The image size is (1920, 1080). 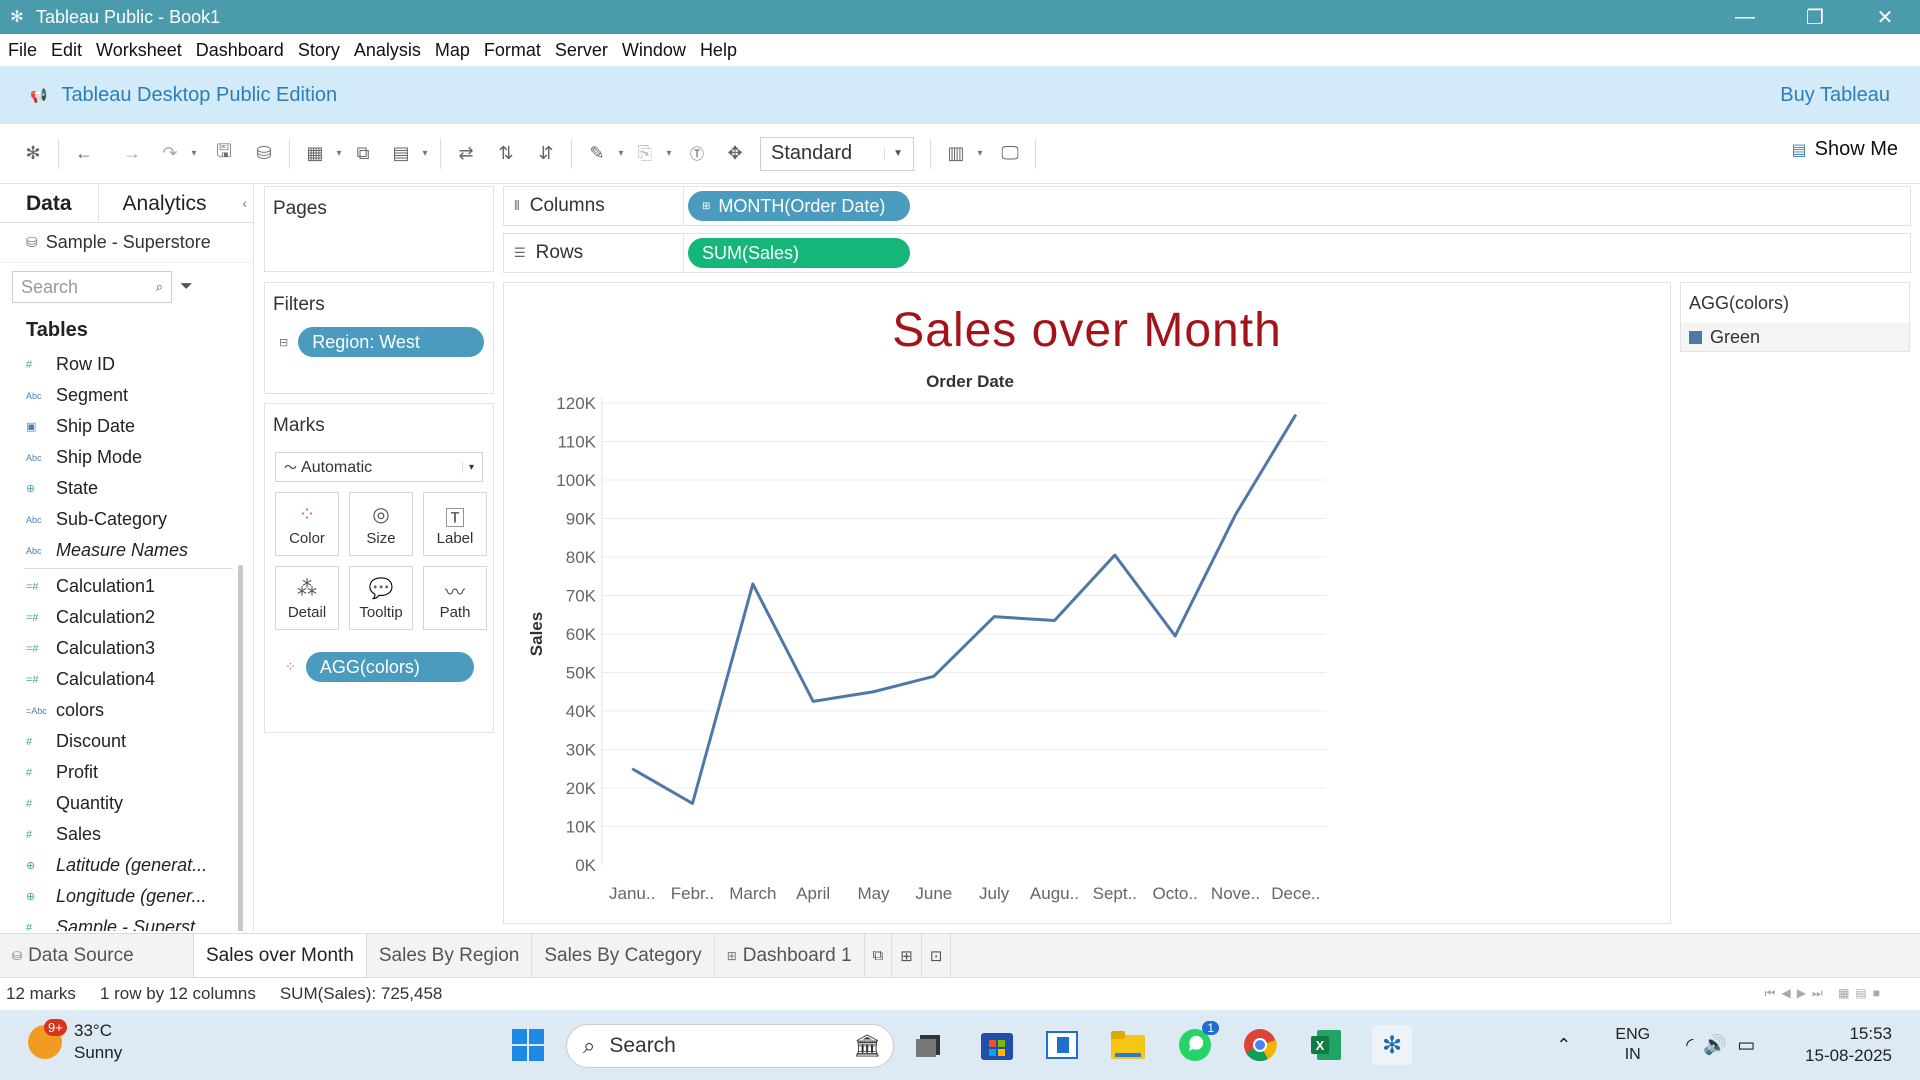 What do you see at coordinates (381, 524) in the screenshot?
I see `size-button: ◎ Size` at bounding box center [381, 524].